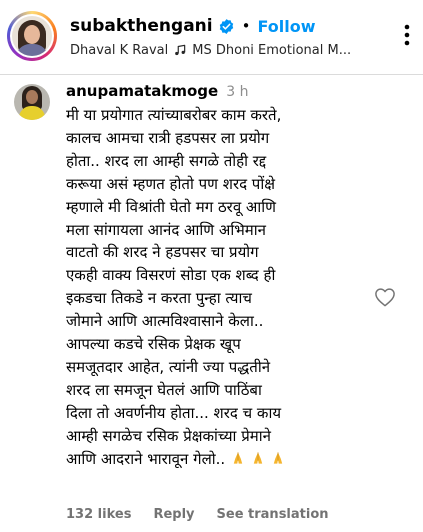 This screenshot has width=423, height=532. What do you see at coordinates (168, 137) in the screenshot?
I see `comment-line: कालच आमचा रात्री हडपसर ला प्रयोग` at bounding box center [168, 137].